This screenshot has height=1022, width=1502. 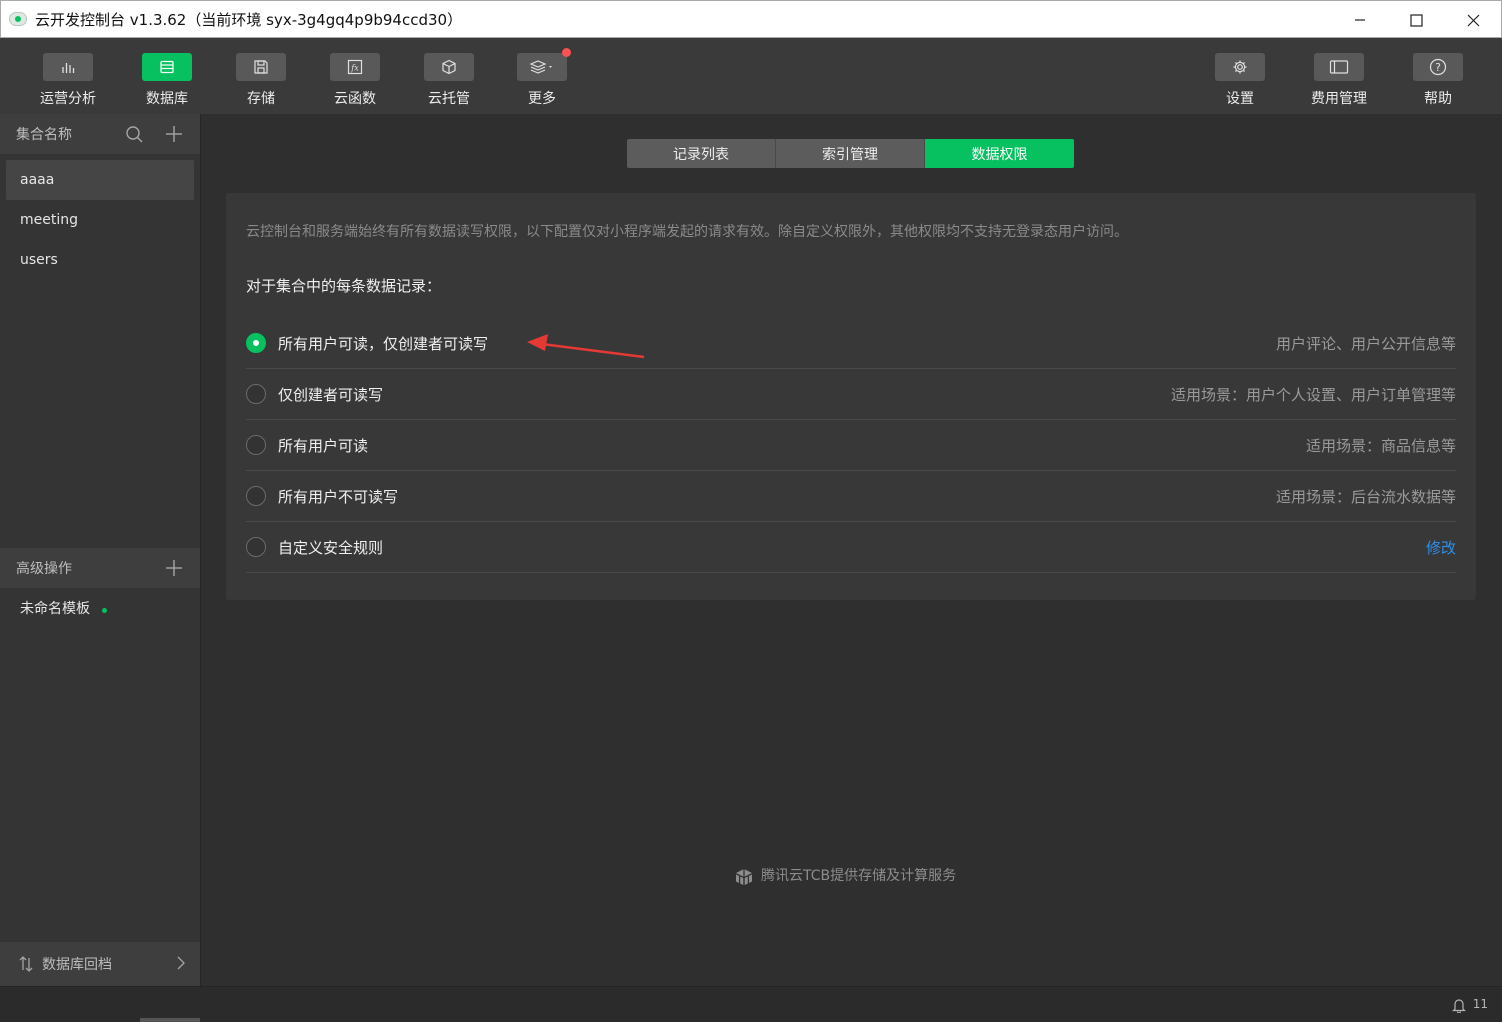 What do you see at coordinates (1365, 496) in the screenshot?
I see `permission-option-desc: 适用场景：后台流水数据等` at bounding box center [1365, 496].